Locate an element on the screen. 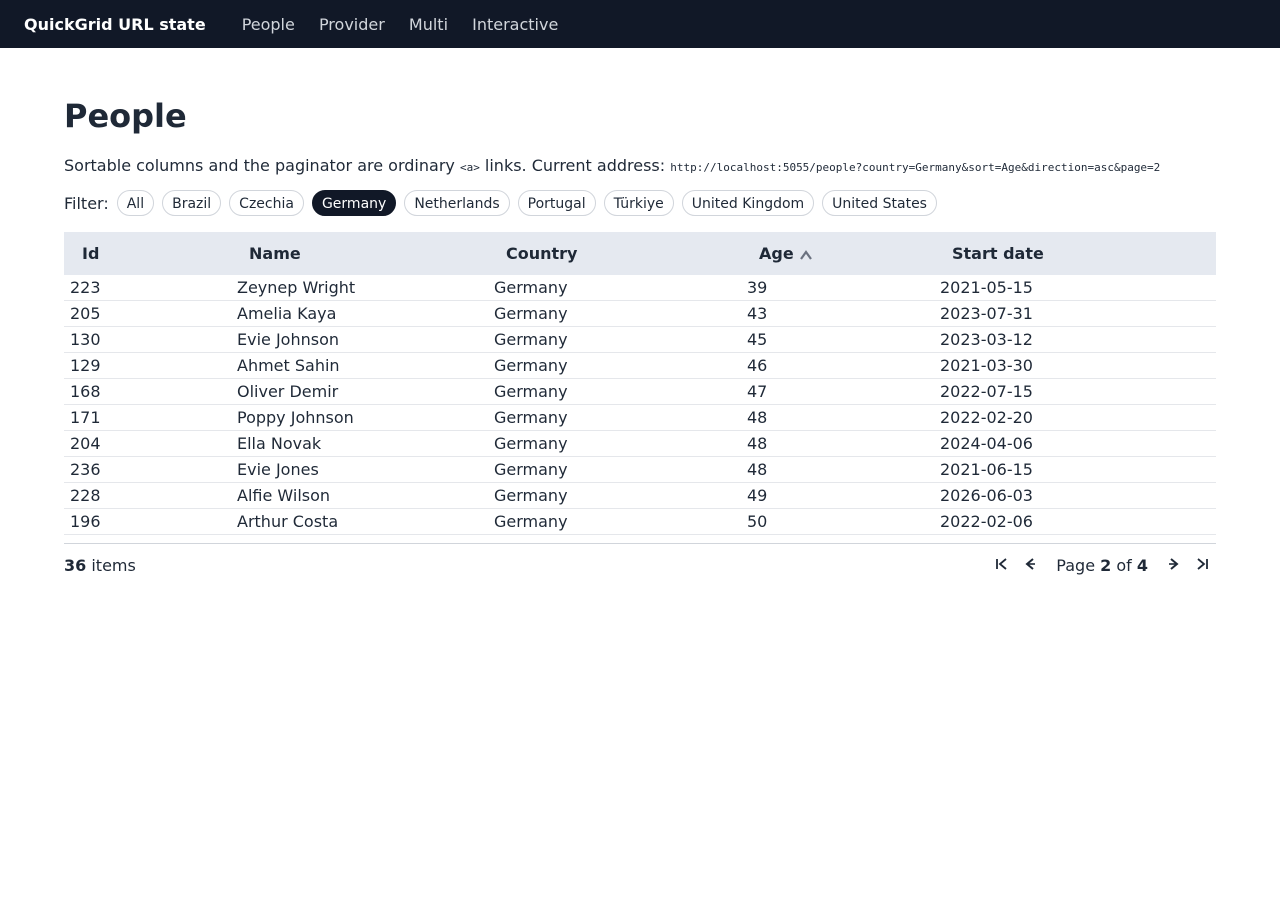  sort-link-start-date: Start date is located at coordinates (998, 253).